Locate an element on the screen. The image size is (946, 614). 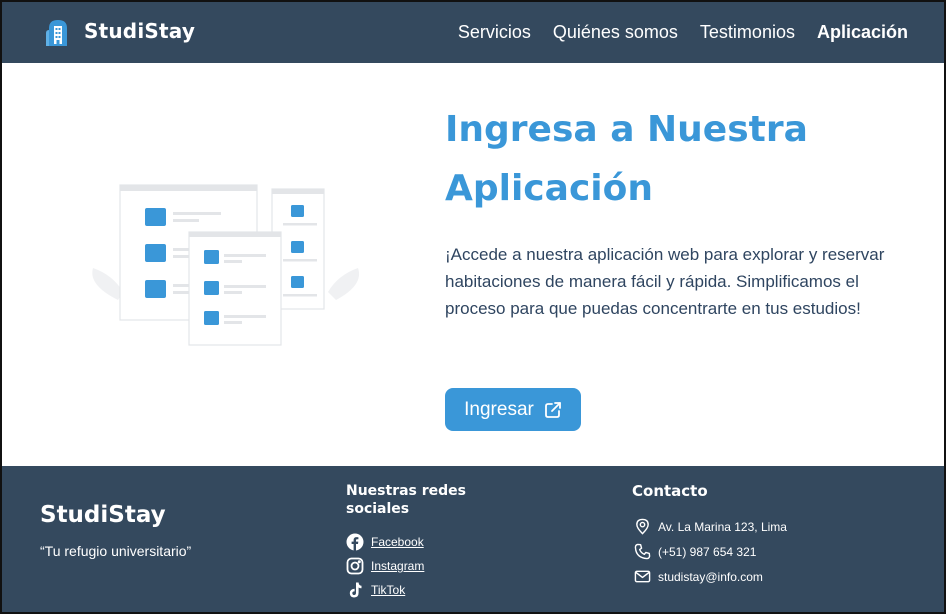
contact-email: studistay@info.com is located at coordinates (710, 576).